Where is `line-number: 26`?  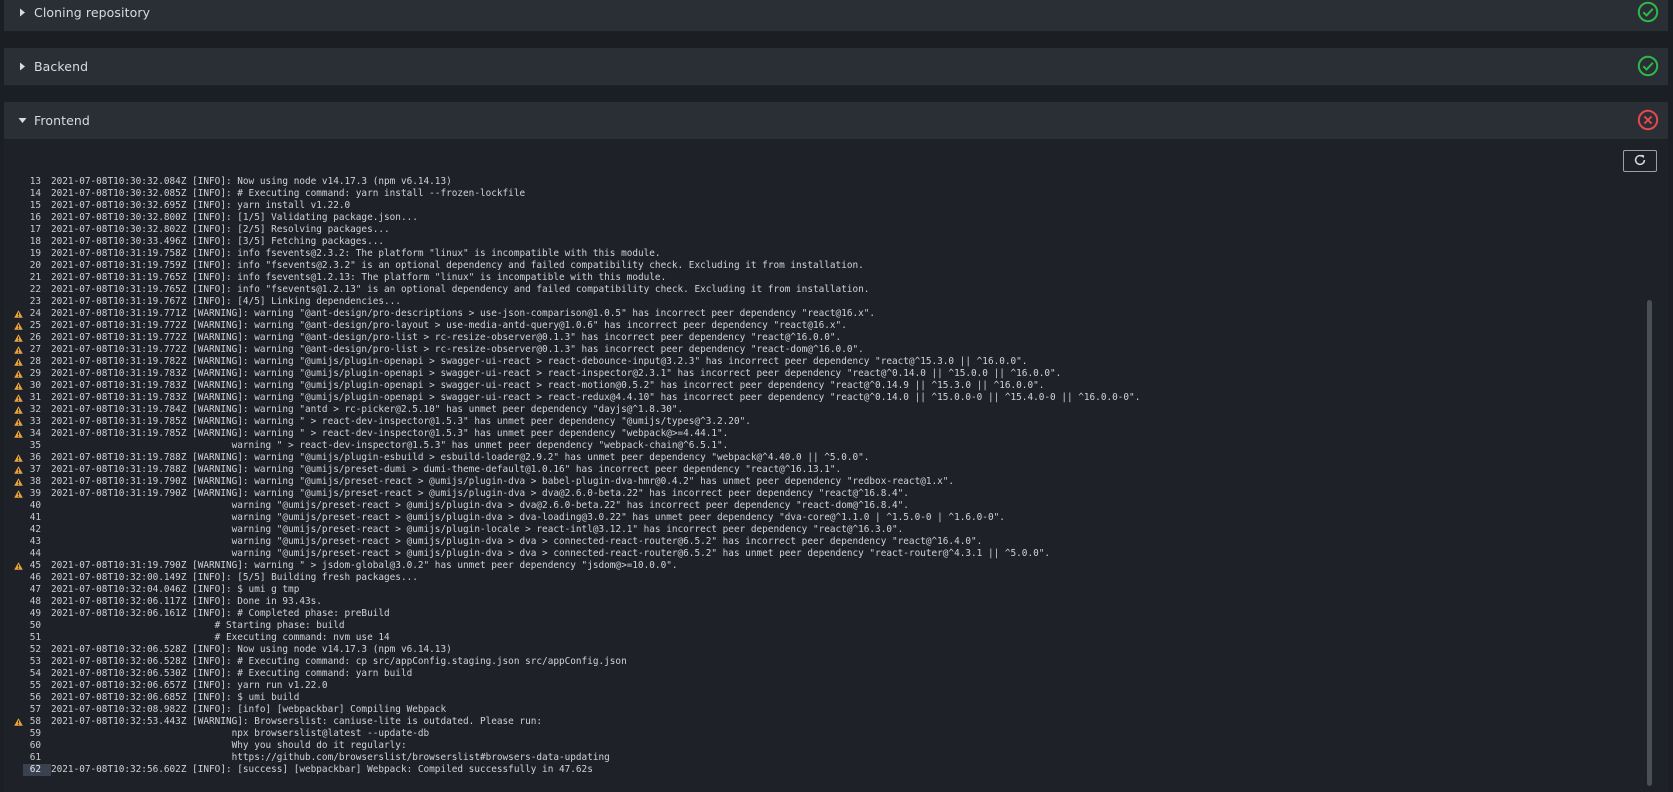
line-number: 26 is located at coordinates (37, 338).